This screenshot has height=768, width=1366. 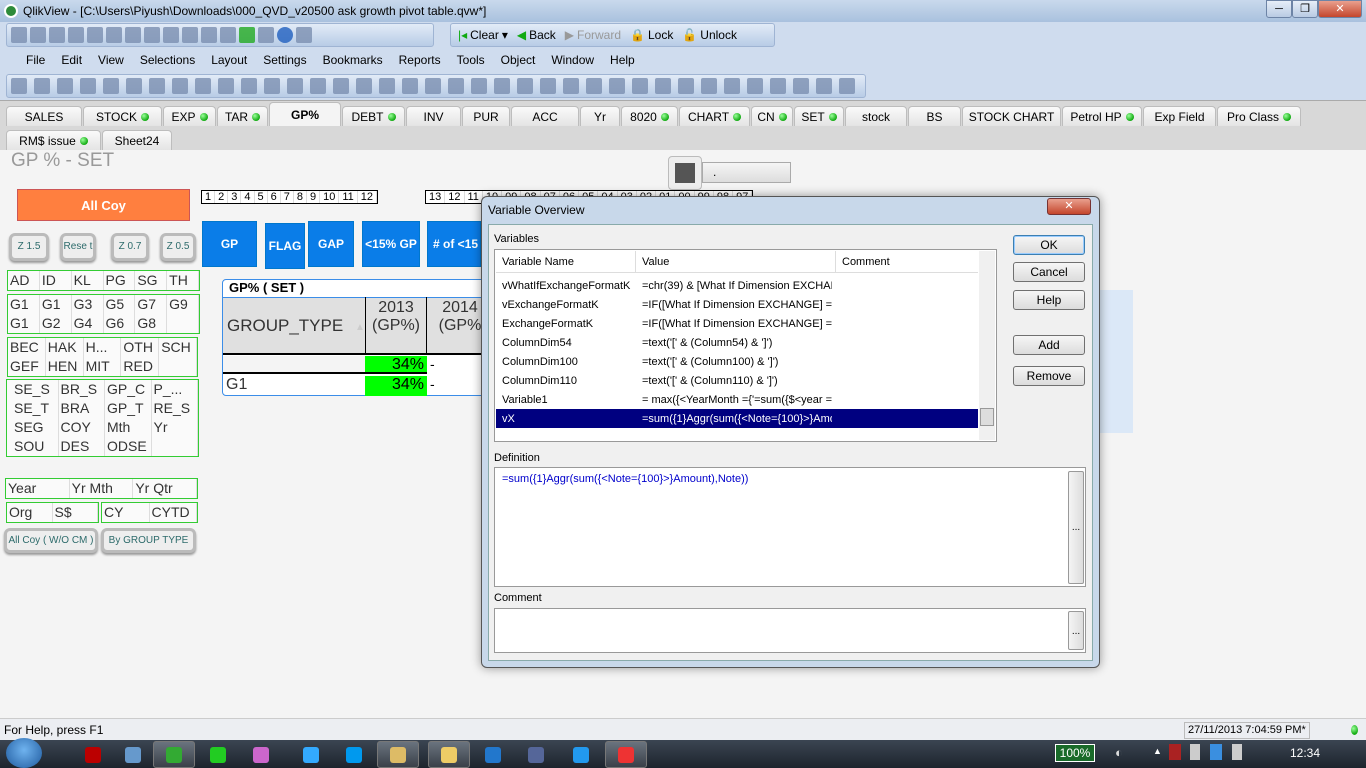 What do you see at coordinates (300, 197) in the screenshot?
I see `month-item: 8` at bounding box center [300, 197].